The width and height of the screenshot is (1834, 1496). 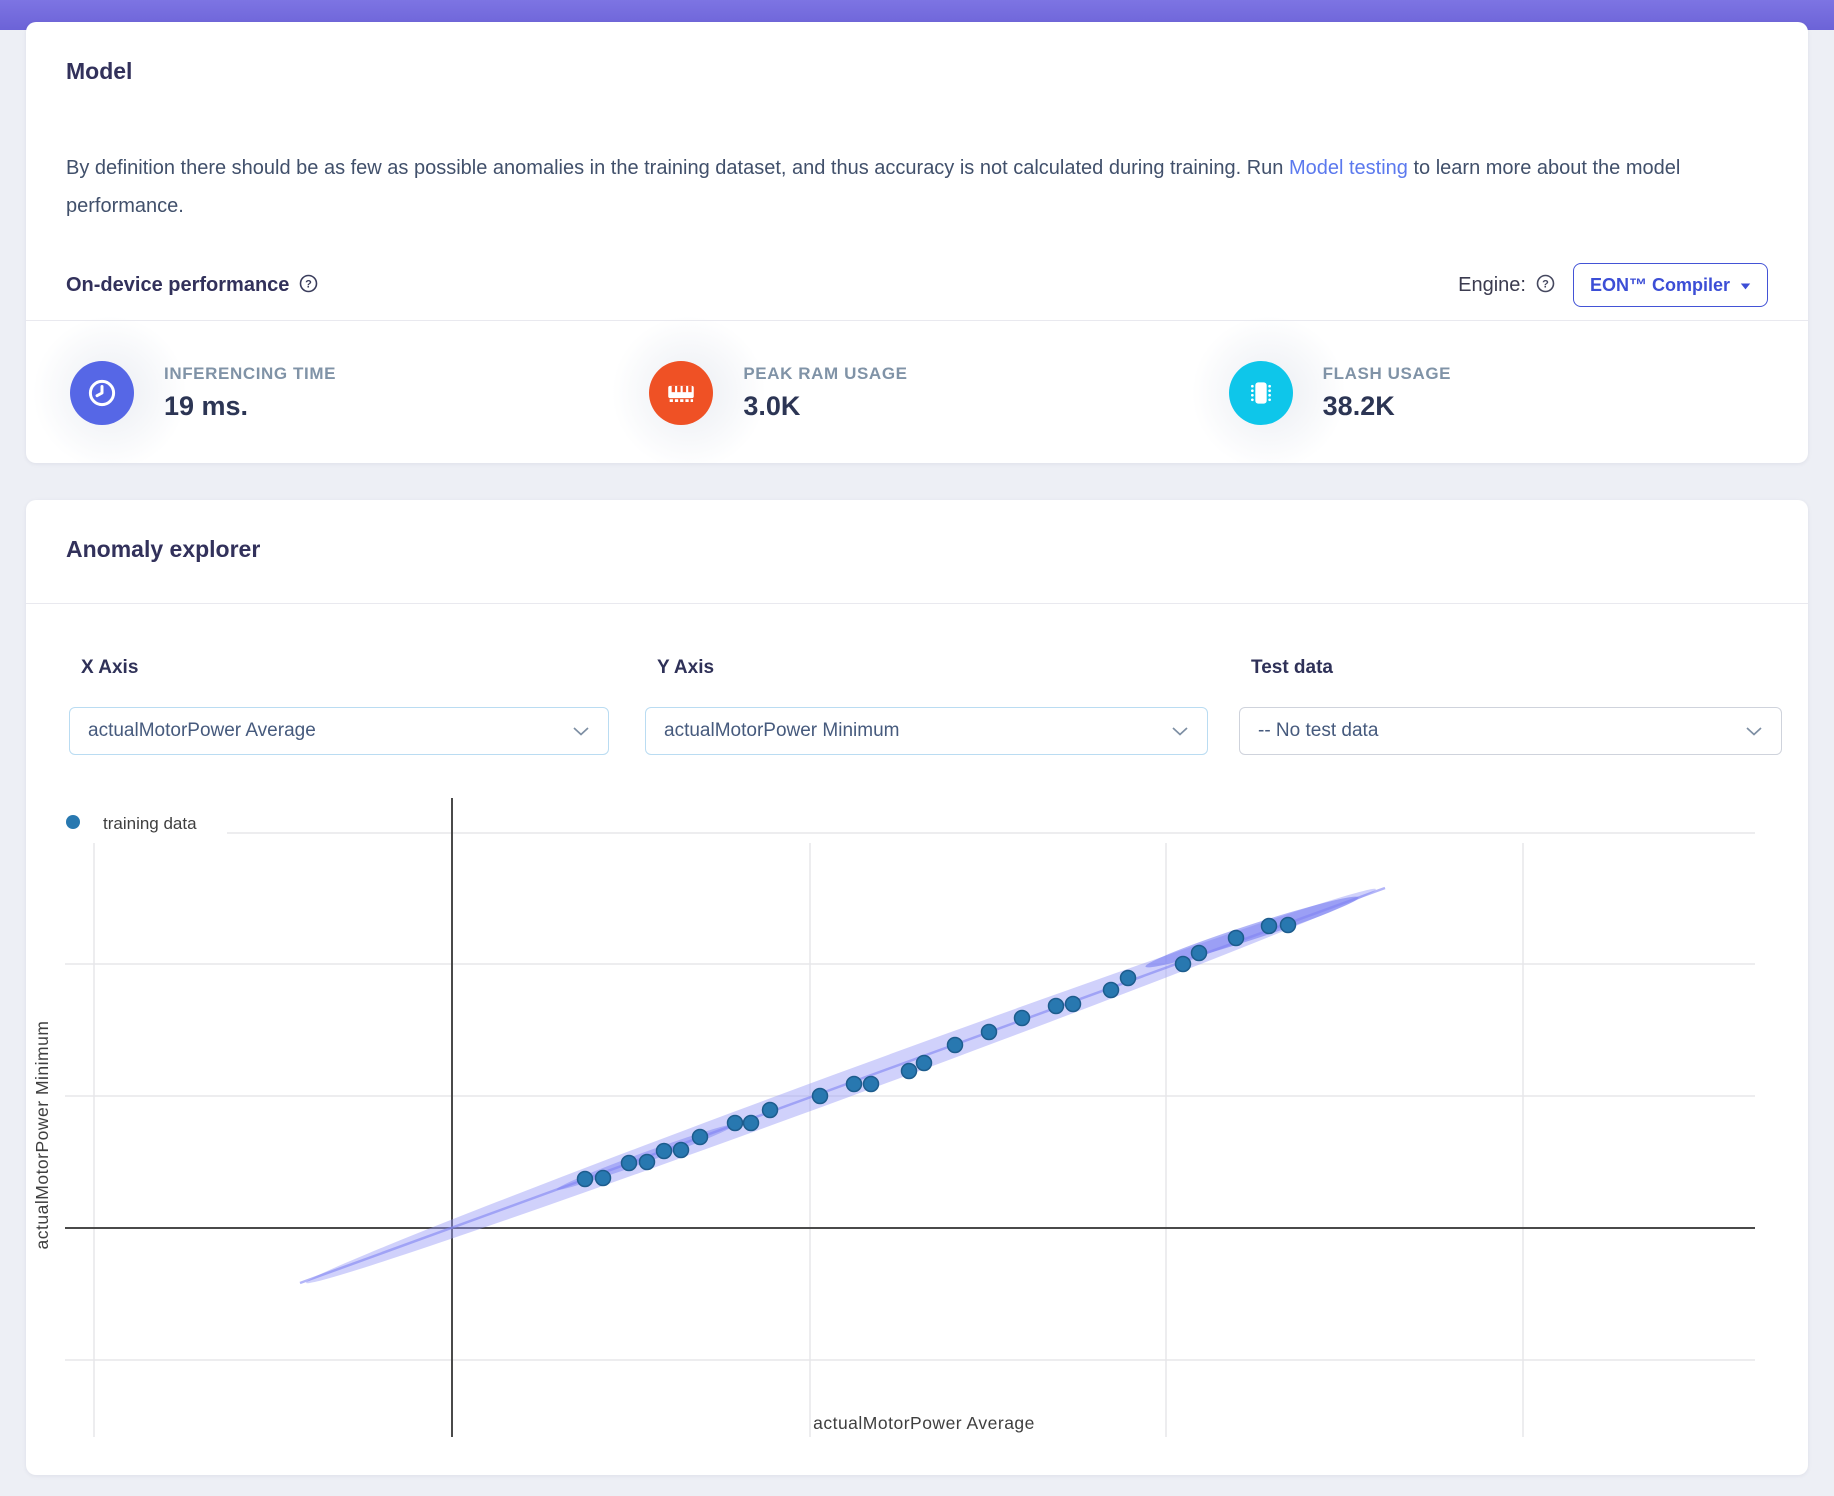 I want to click on chip-icon, so click(x=1260, y=393).